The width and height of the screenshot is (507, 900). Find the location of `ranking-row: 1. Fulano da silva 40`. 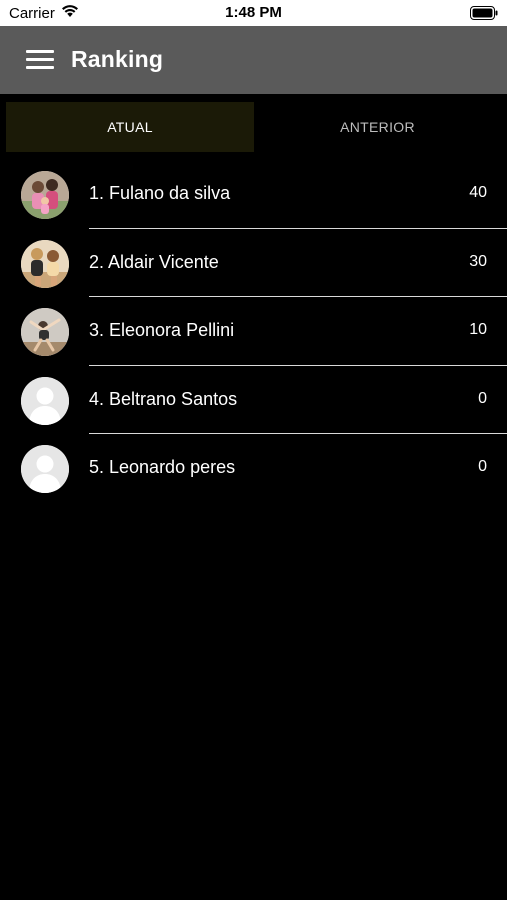

ranking-row: 1. Fulano da silva 40 is located at coordinates (253, 194).